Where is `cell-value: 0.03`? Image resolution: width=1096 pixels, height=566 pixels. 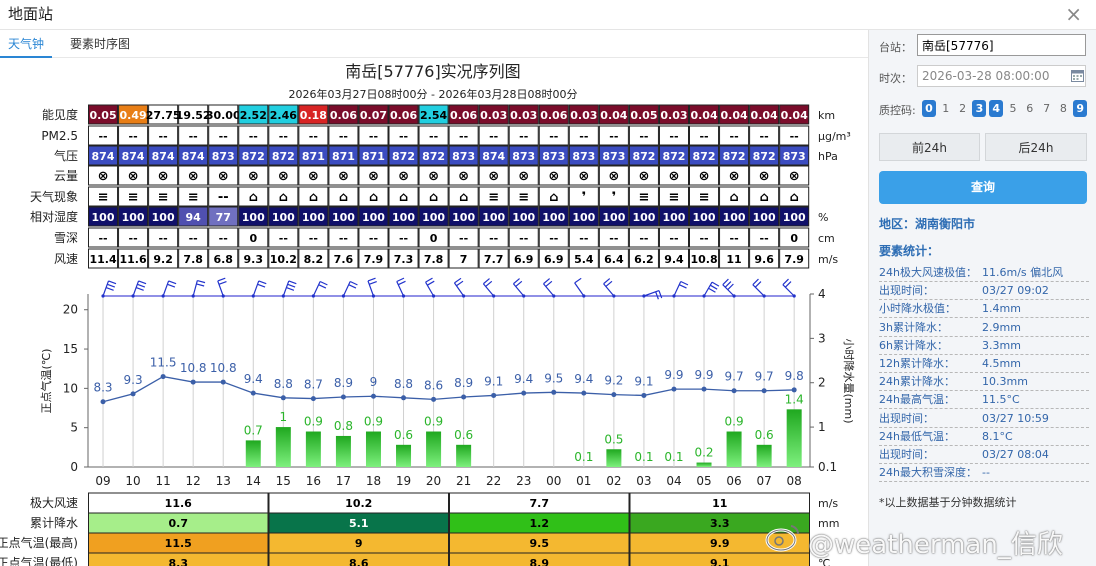 cell-value: 0.03 is located at coordinates (583, 115).